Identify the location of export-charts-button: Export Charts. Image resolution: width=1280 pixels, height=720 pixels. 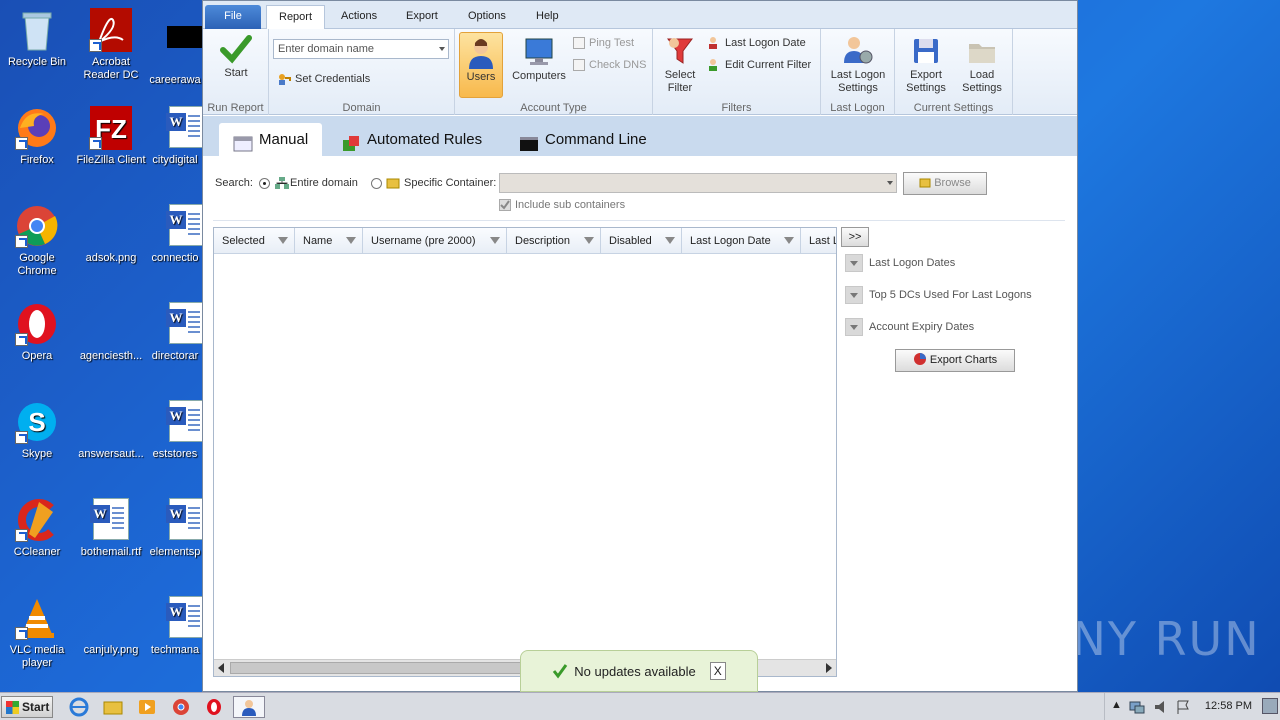
(955, 360).